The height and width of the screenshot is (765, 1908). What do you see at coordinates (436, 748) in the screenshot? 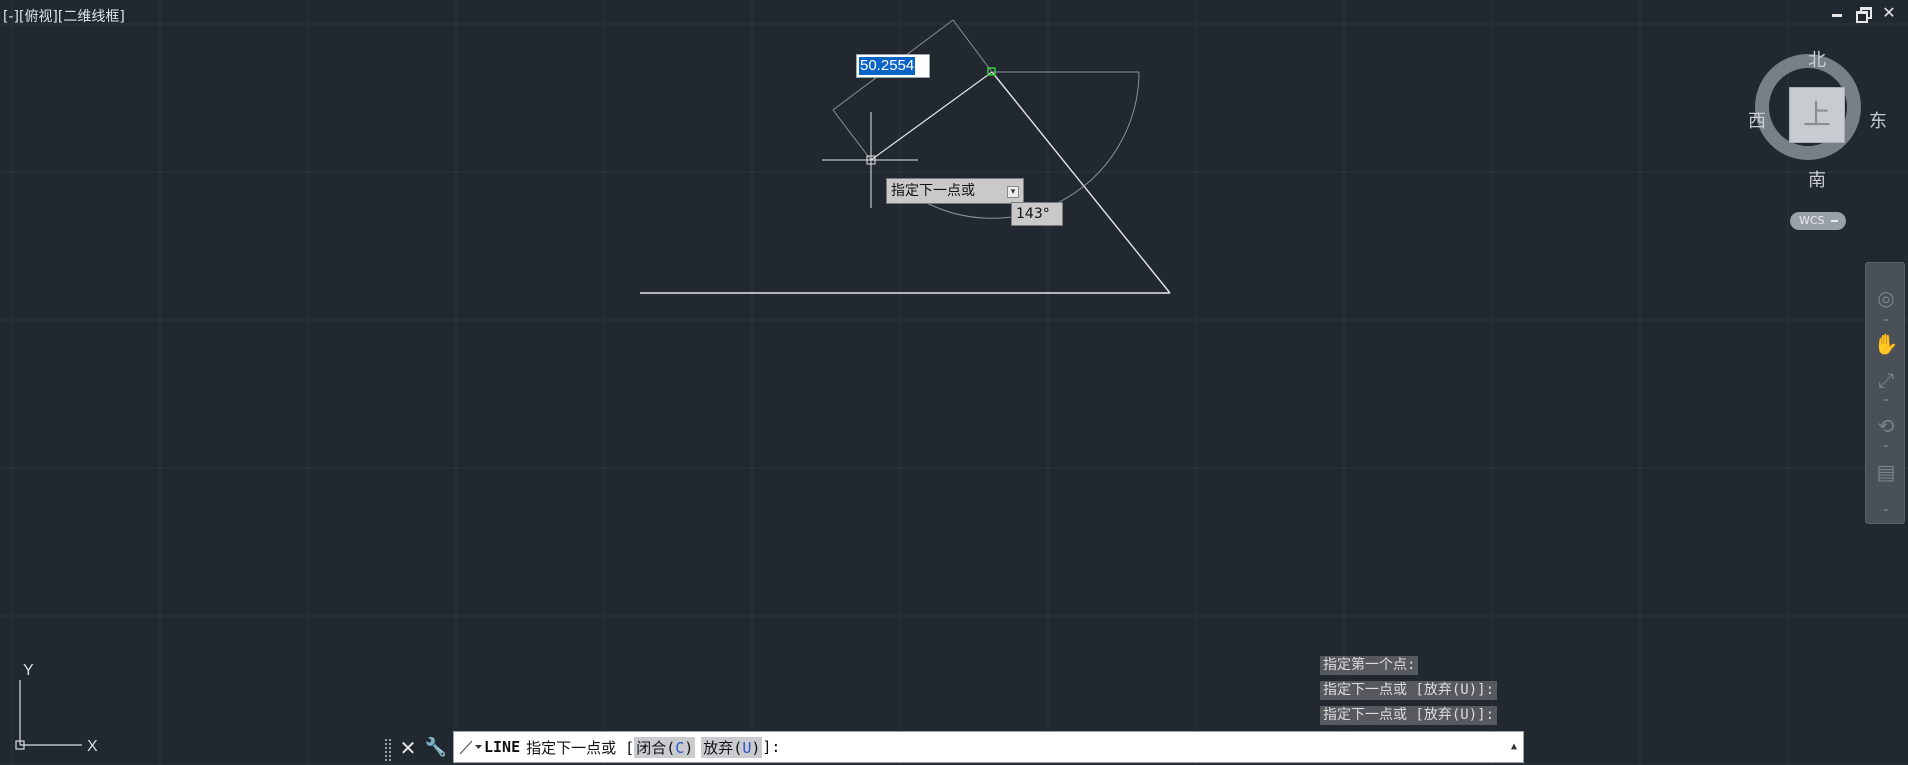
I see `command-line-customize-wrench-icon: 🔧` at bounding box center [436, 748].